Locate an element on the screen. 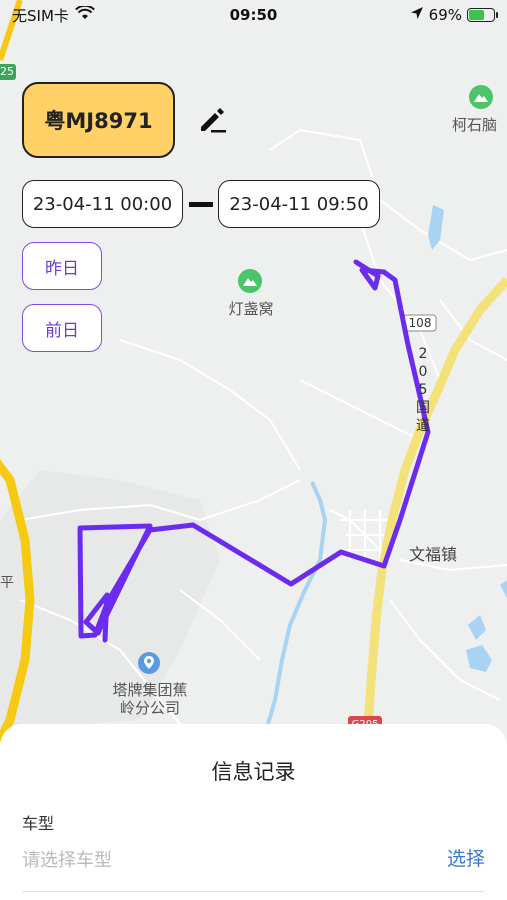  map-label-left-edge: 平 is located at coordinates (7, 583).